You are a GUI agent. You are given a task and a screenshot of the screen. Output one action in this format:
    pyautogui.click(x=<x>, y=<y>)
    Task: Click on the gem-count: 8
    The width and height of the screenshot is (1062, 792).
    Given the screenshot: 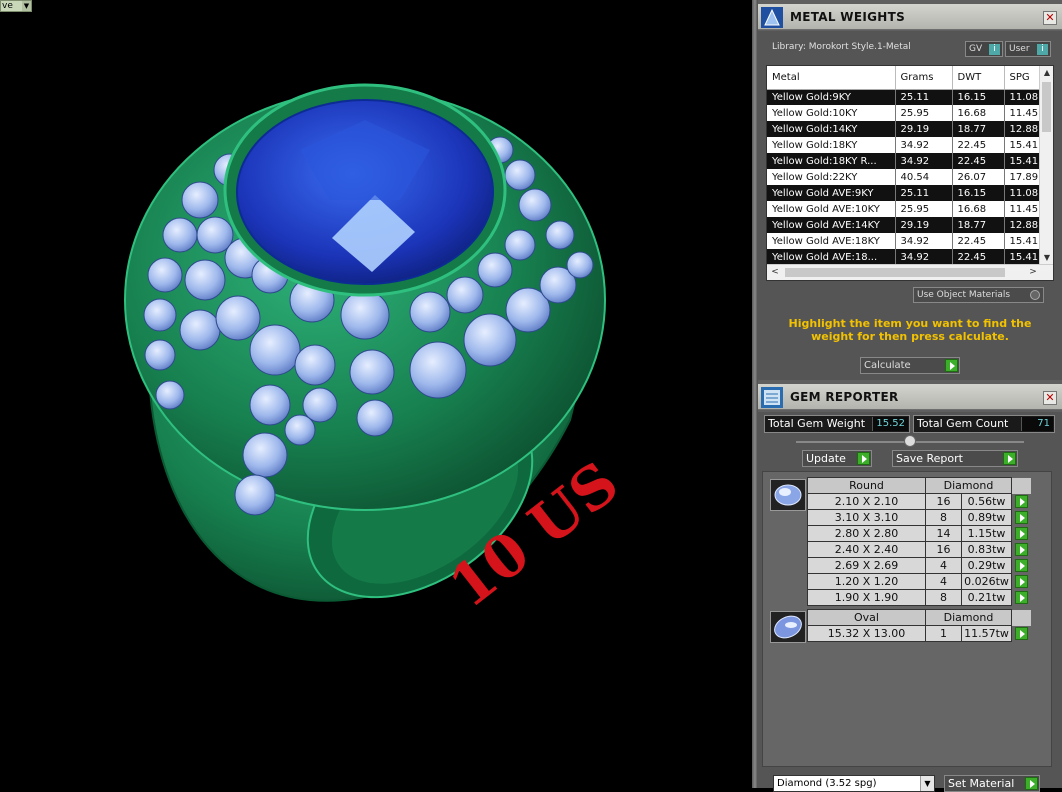 What is the action you would take?
    pyautogui.click(x=943, y=517)
    